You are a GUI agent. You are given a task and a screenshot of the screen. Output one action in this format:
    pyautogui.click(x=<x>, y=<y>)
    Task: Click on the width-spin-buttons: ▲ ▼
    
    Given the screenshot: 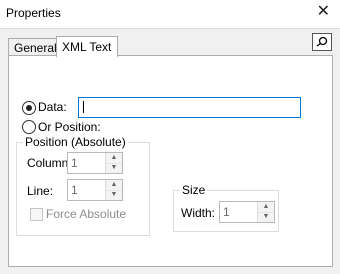 What is the action you would take?
    pyautogui.click(x=265, y=212)
    